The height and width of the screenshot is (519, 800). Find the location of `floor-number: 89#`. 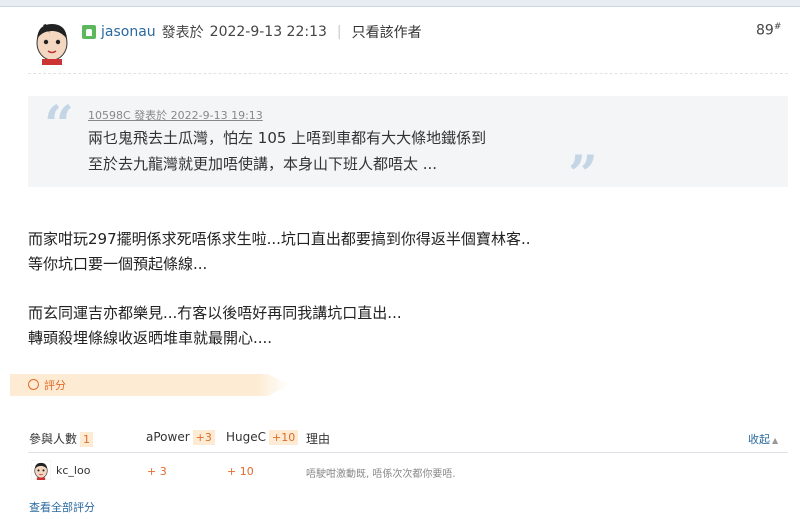

floor-number: 89# is located at coordinates (768, 30).